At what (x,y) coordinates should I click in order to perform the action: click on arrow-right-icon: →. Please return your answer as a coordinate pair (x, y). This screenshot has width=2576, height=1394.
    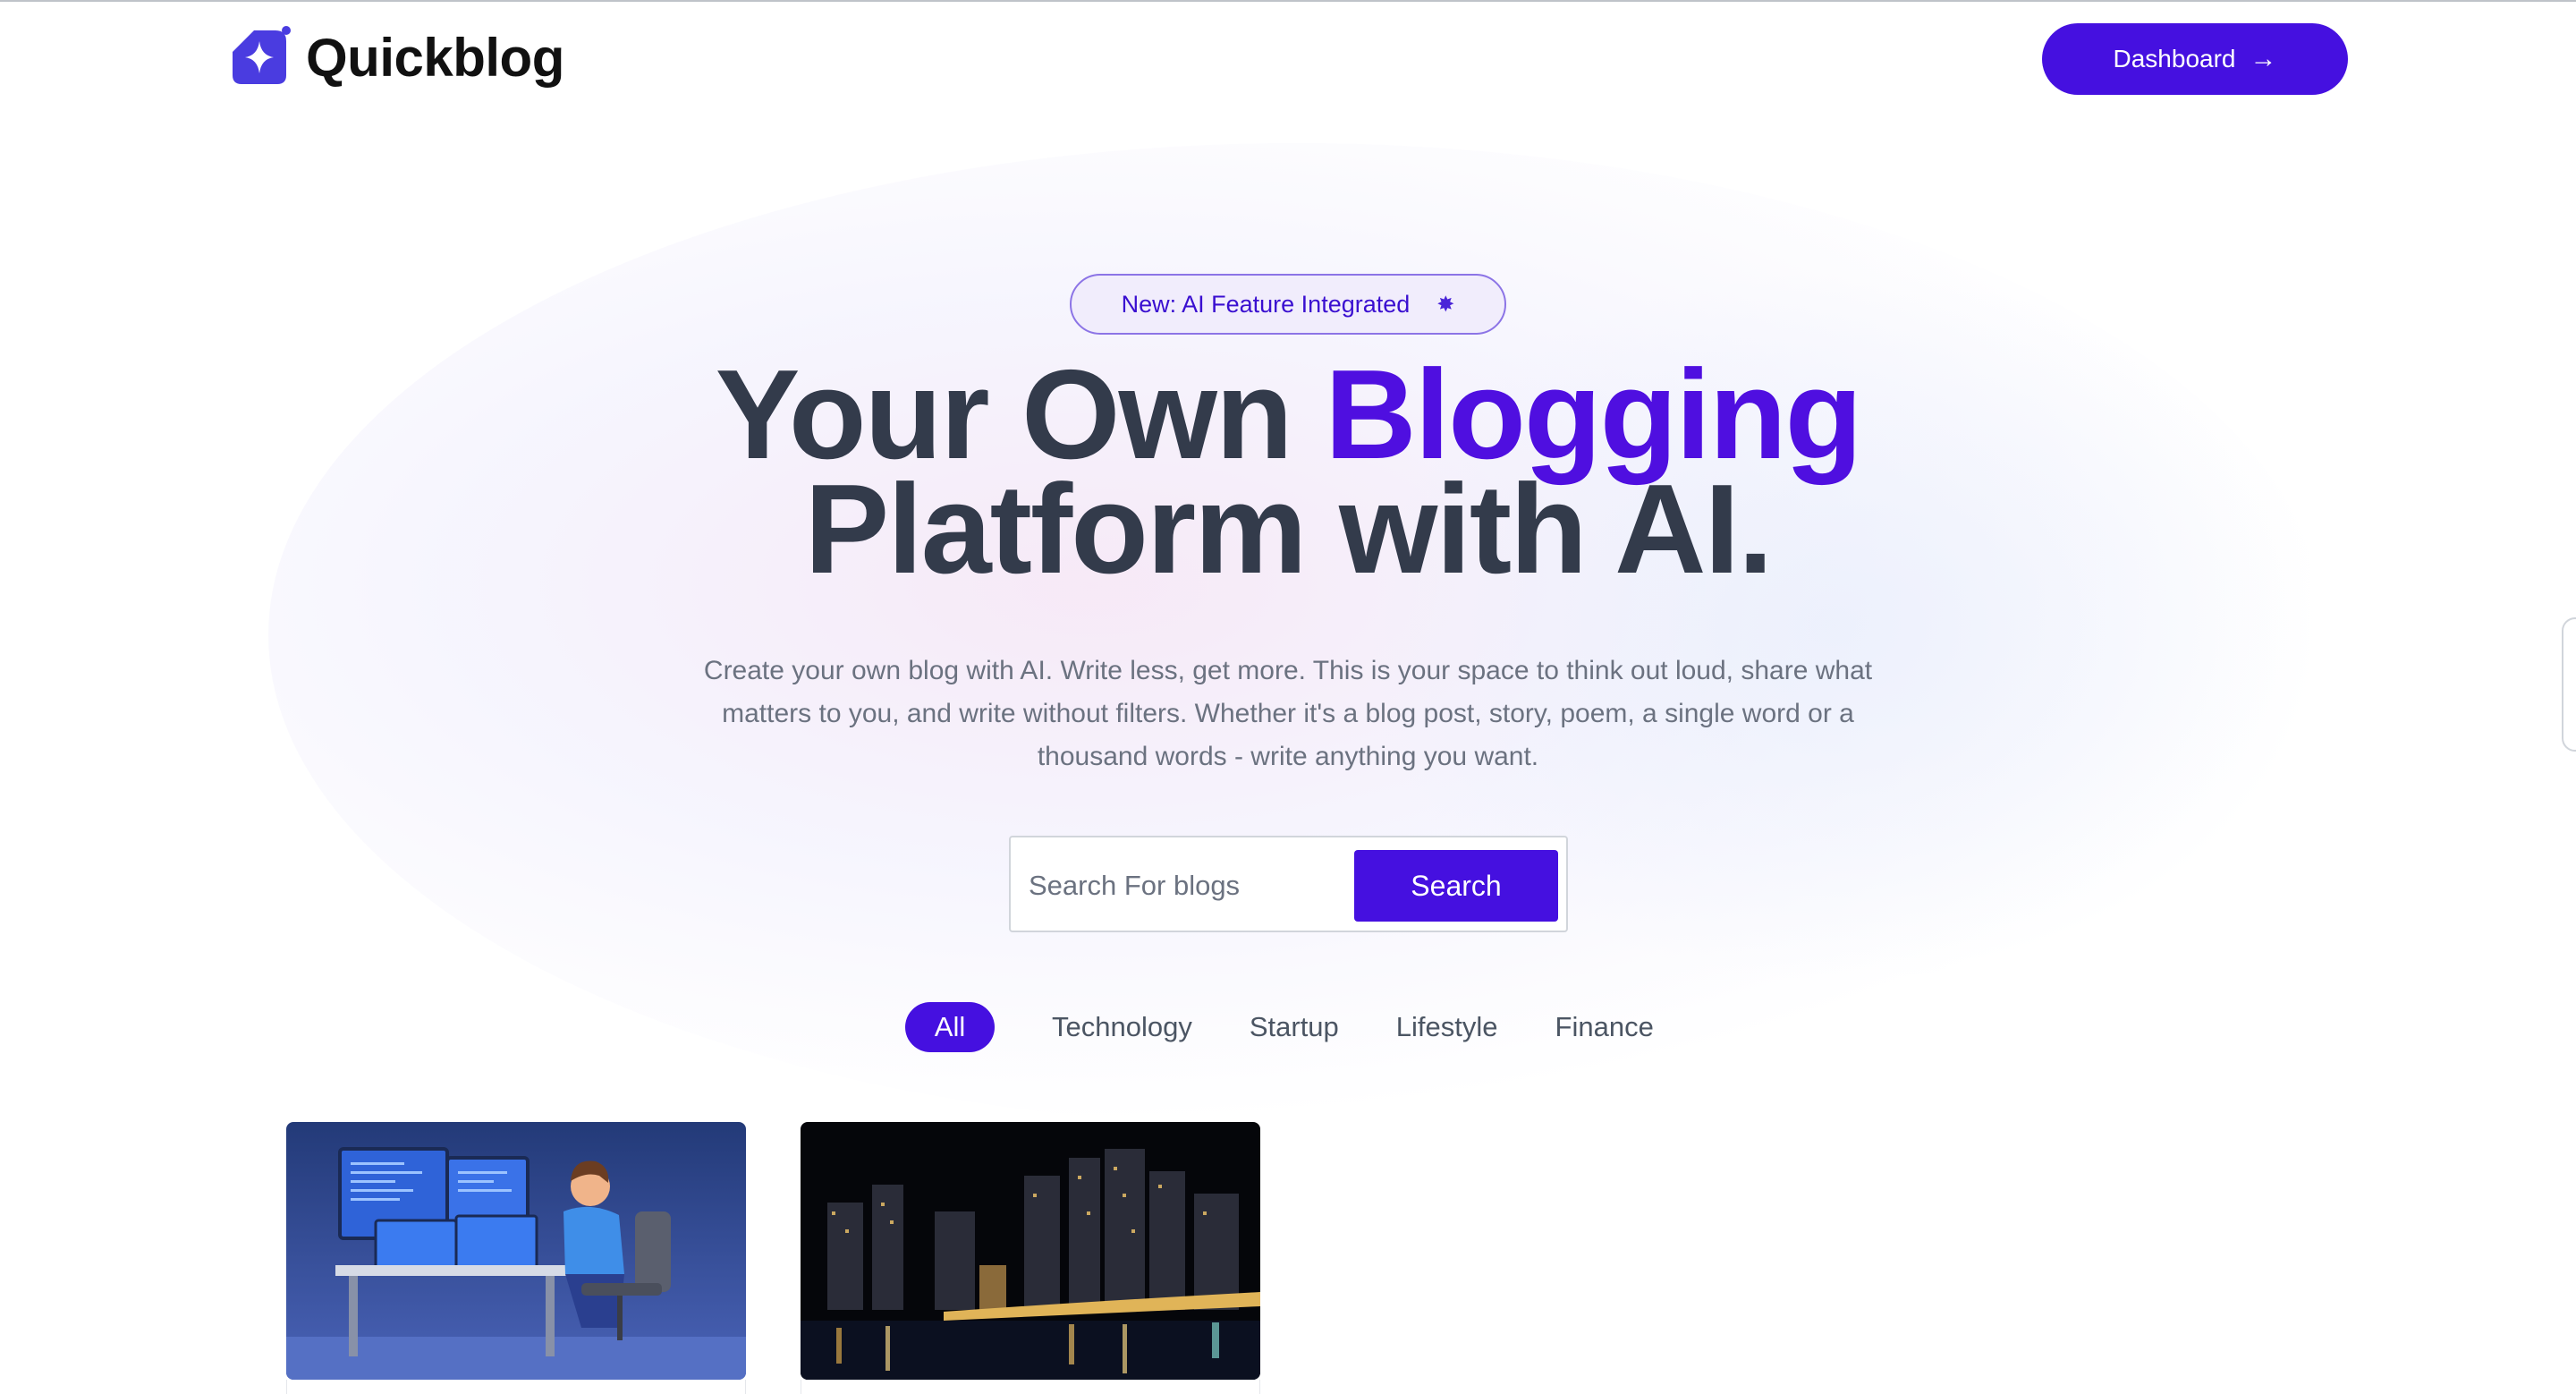
    Looking at the image, I should click on (2263, 59).